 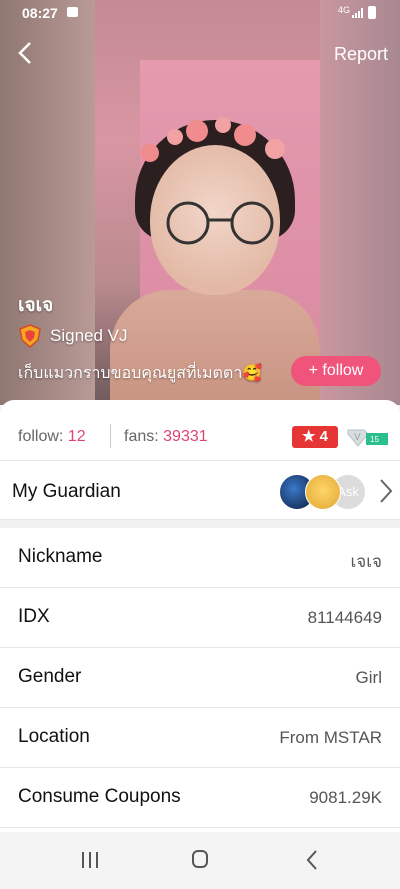 What do you see at coordinates (144, 436) in the screenshot?
I see `fans-label: fans:` at bounding box center [144, 436].